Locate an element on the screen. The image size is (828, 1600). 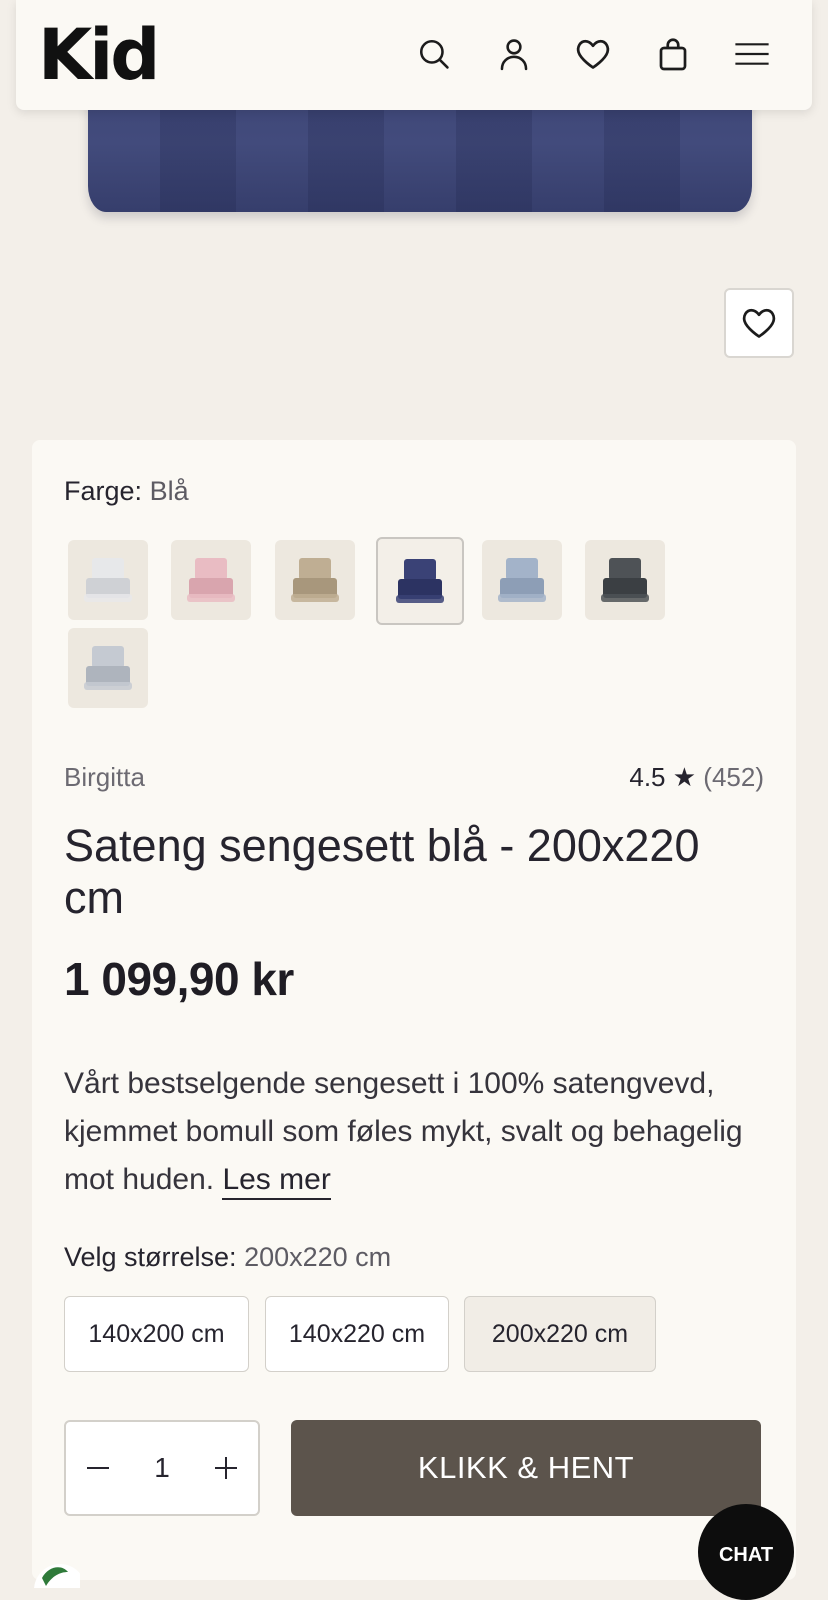
click-and-collect-button: KLIKK & HENT is located at coordinates (526, 1468).